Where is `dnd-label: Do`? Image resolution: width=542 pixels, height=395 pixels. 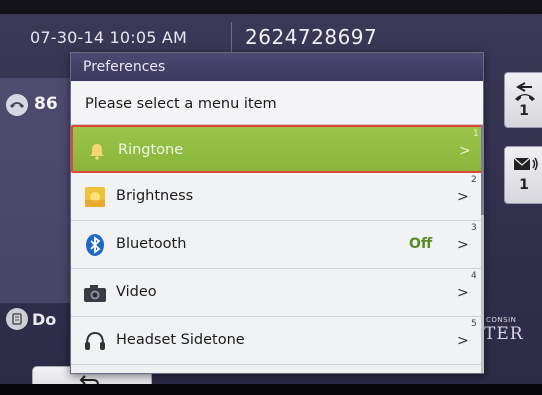
dnd-label: Do is located at coordinates (44, 319).